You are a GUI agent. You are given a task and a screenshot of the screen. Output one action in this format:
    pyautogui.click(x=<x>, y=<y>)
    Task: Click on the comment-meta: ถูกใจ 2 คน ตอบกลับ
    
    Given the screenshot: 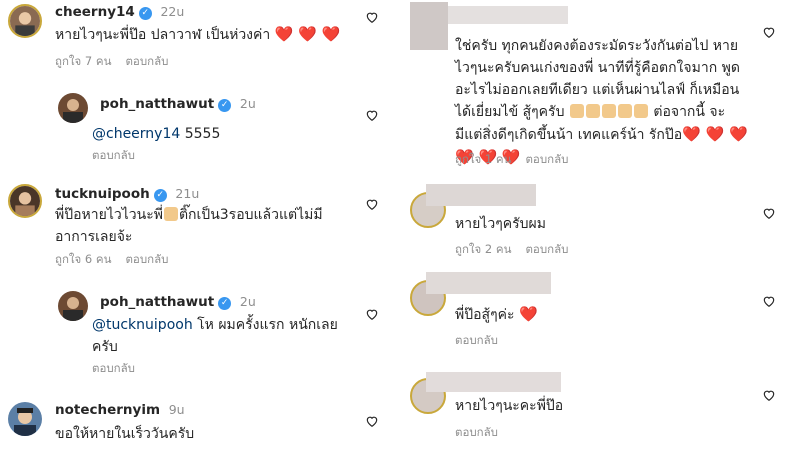 What is the action you would take?
    pyautogui.click(x=518, y=250)
    